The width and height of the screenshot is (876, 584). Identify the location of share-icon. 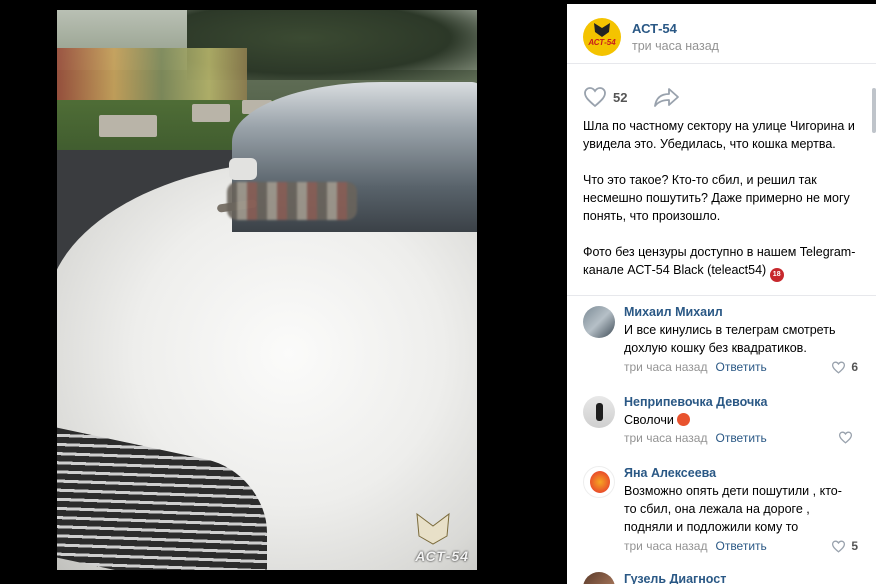
(667, 97).